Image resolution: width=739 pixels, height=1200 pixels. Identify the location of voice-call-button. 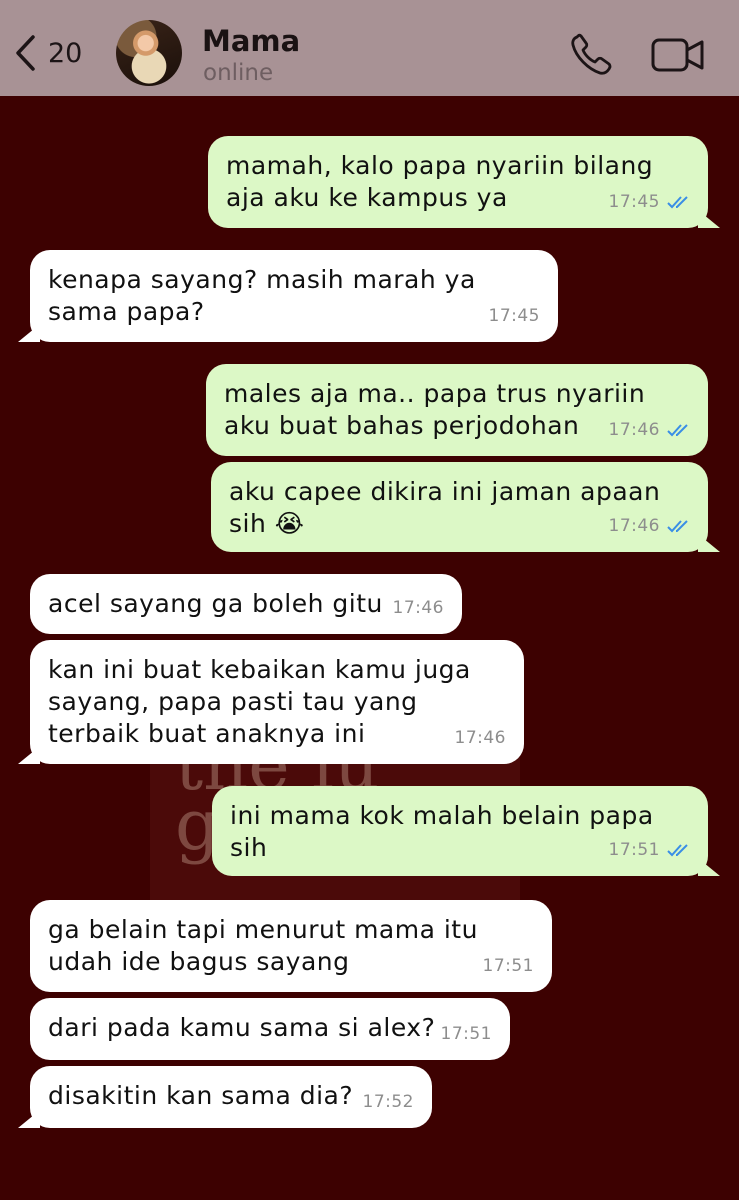
(591, 55).